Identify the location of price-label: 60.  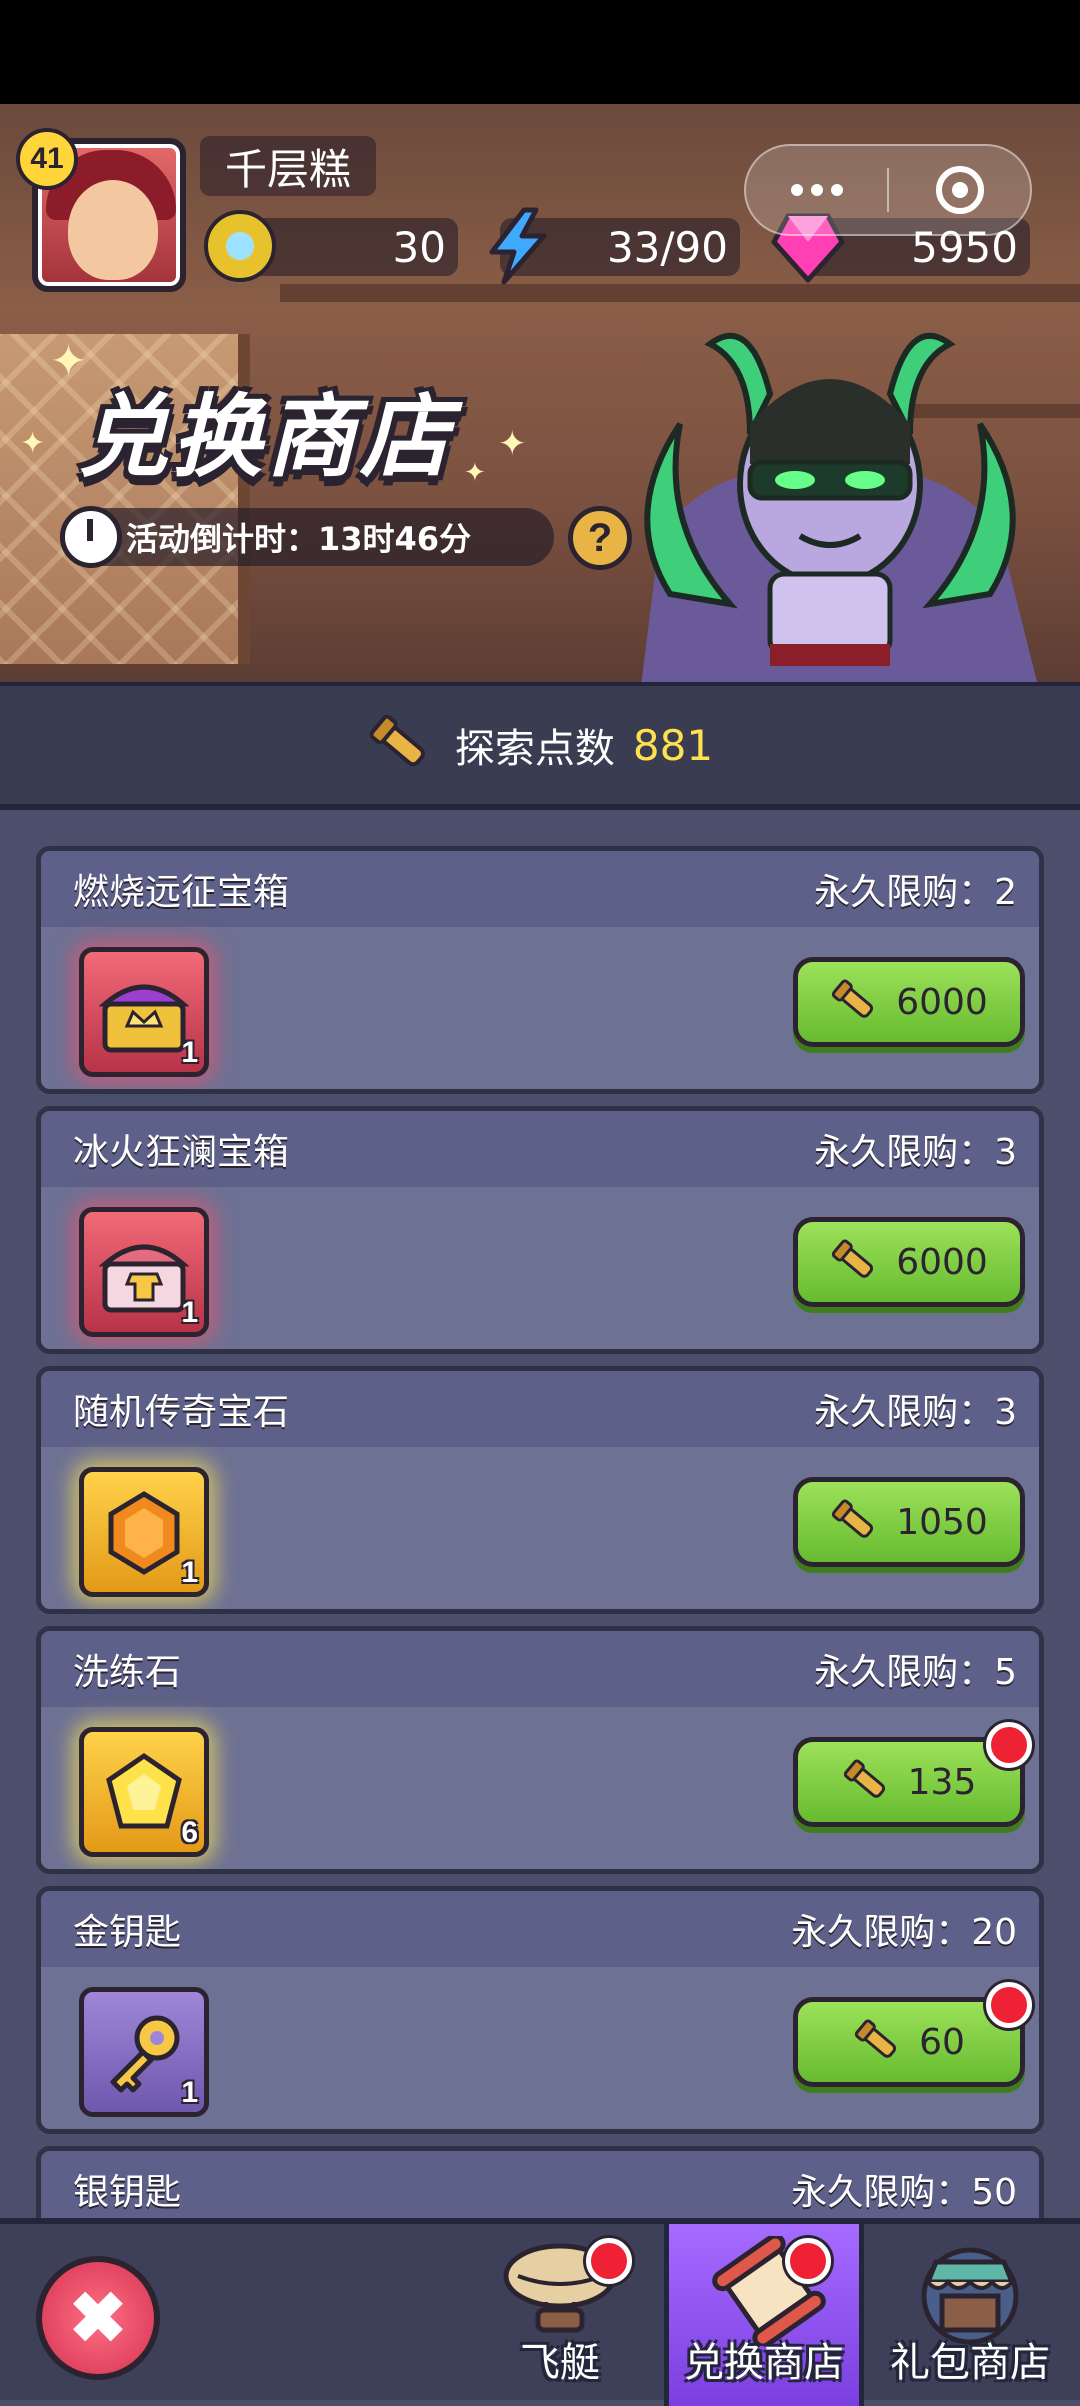
(942, 2042).